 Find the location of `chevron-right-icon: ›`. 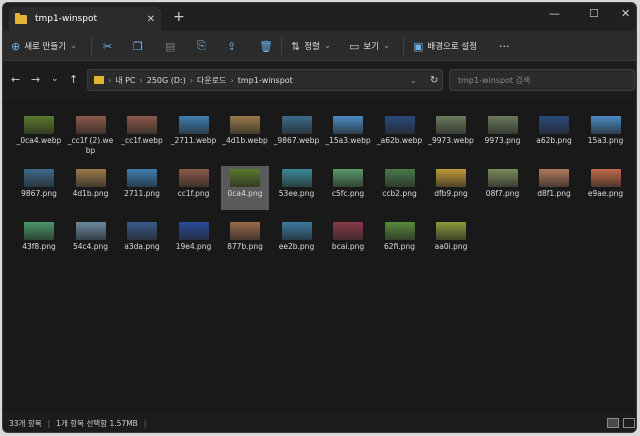

chevron-right-icon: › is located at coordinates (141, 80).